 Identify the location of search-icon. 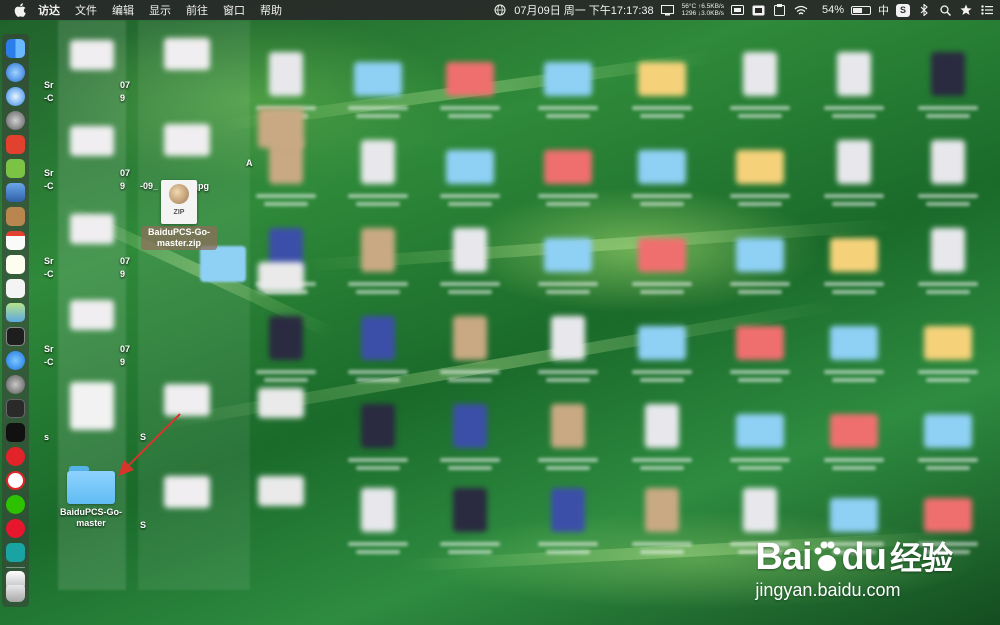
(945, 10).